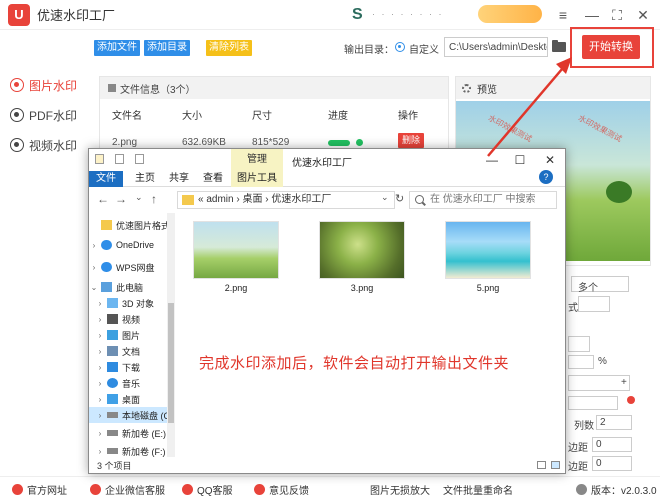 Image resolution: width=660 pixels, height=502 pixels. What do you see at coordinates (121, 199) in the screenshot?
I see `forward-arrow-icon: →` at bounding box center [121, 199].